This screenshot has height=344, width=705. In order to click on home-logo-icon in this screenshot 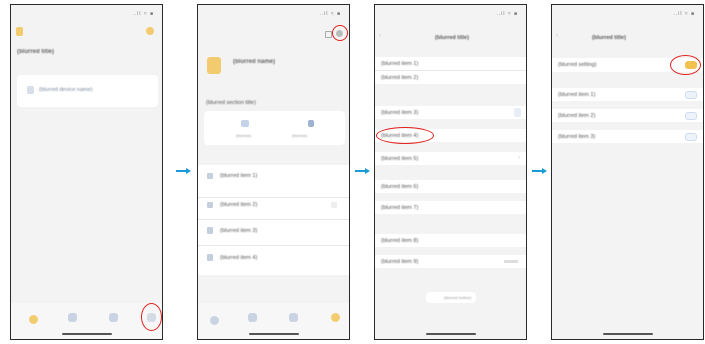, I will do `click(19, 31)`.